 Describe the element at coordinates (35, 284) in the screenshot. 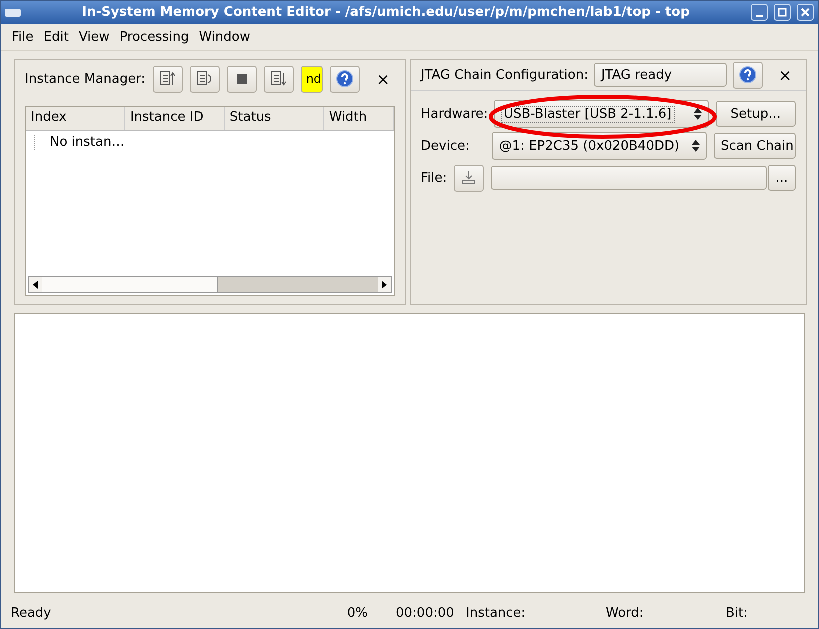

I see `left-arrow-icon` at that location.